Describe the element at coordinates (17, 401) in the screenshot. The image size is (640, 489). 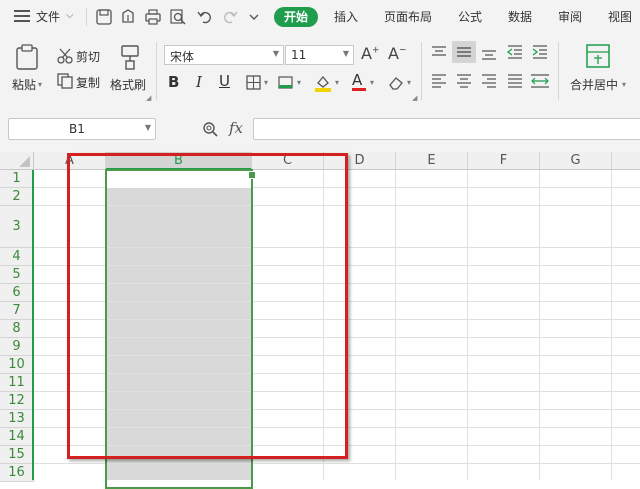
I see `row-header-12: 12` at that location.